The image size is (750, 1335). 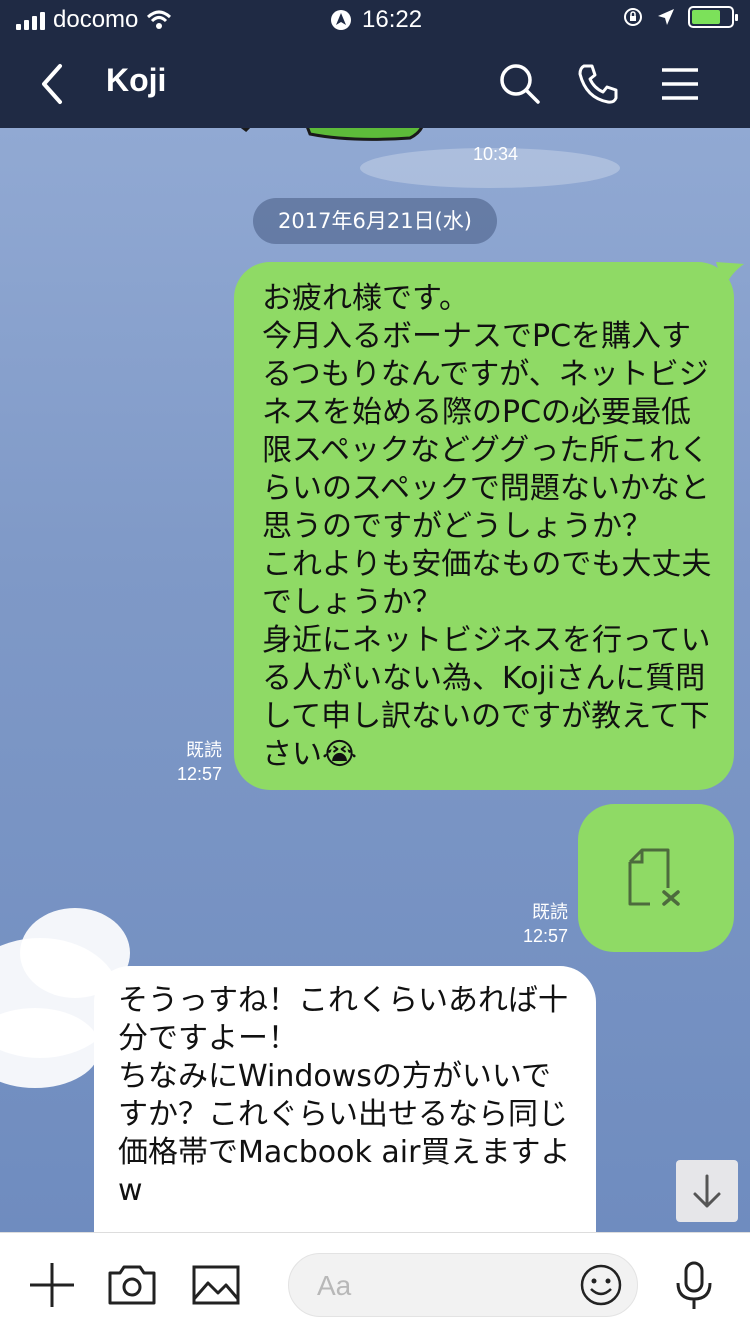 What do you see at coordinates (680, 17) in the screenshot?
I see `status-right` at bounding box center [680, 17].